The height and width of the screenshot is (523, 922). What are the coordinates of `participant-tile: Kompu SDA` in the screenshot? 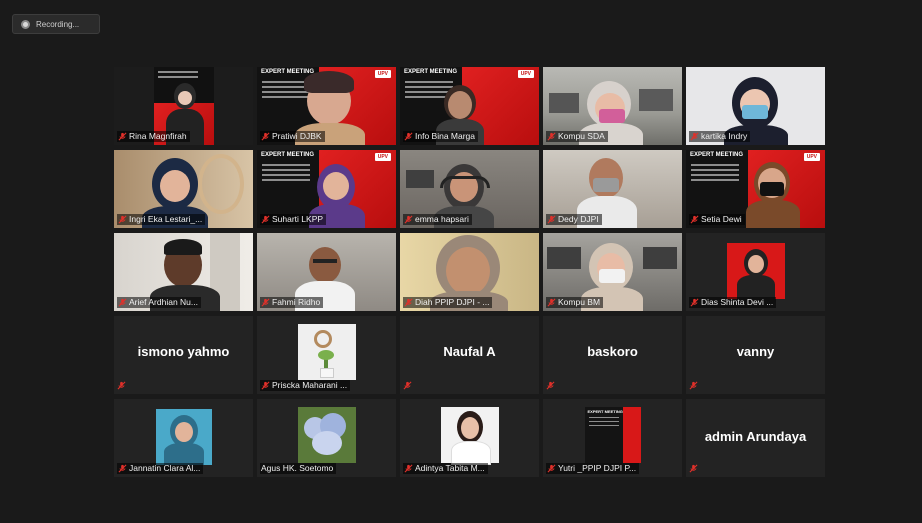 It's located at (612, 106).